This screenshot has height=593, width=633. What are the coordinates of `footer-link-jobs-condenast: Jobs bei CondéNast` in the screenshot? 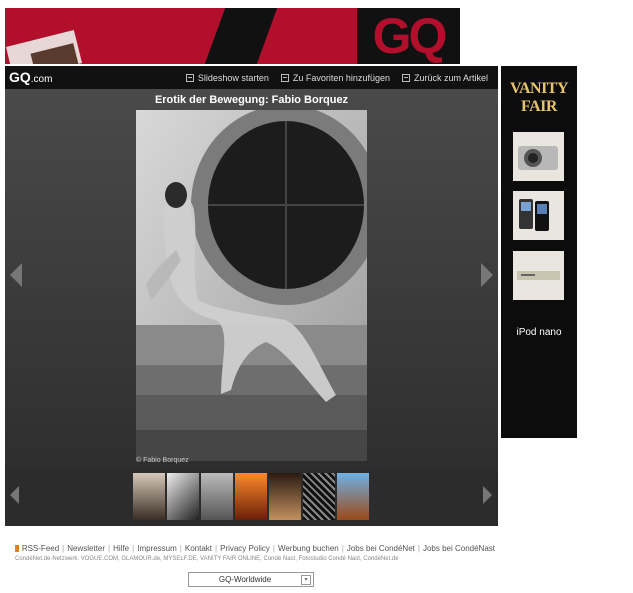 It's located at (459, 548).